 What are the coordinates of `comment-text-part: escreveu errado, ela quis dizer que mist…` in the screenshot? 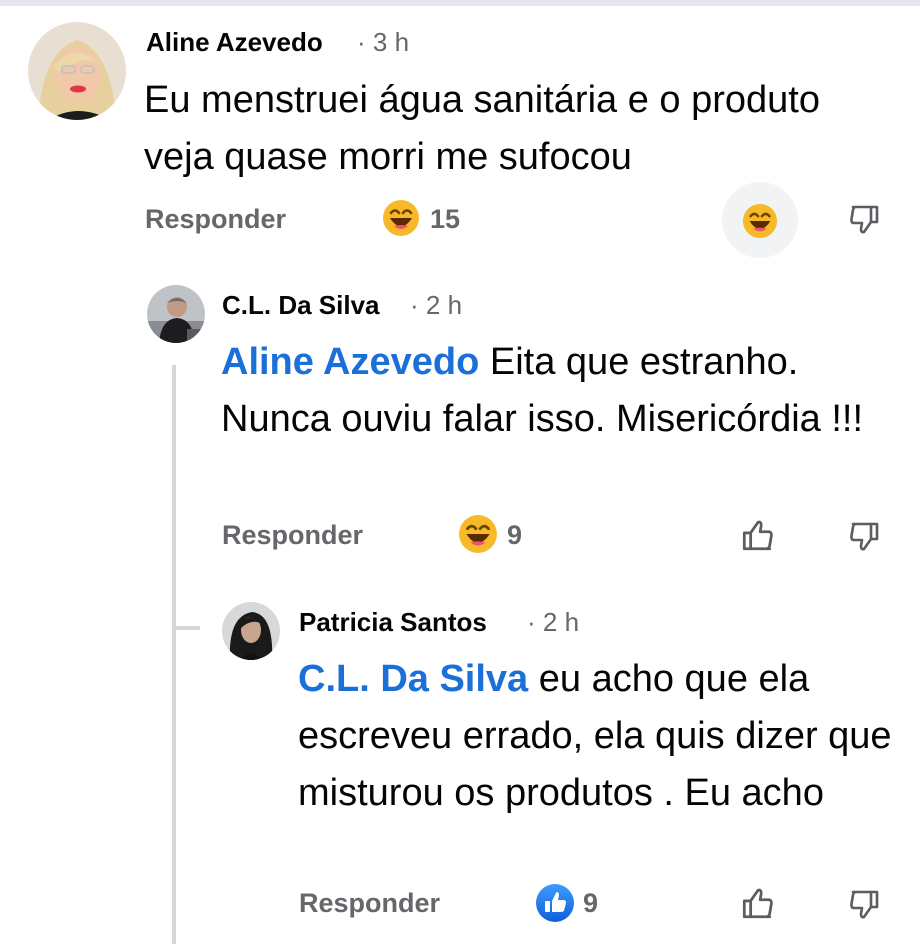 It's located at (595, 764).